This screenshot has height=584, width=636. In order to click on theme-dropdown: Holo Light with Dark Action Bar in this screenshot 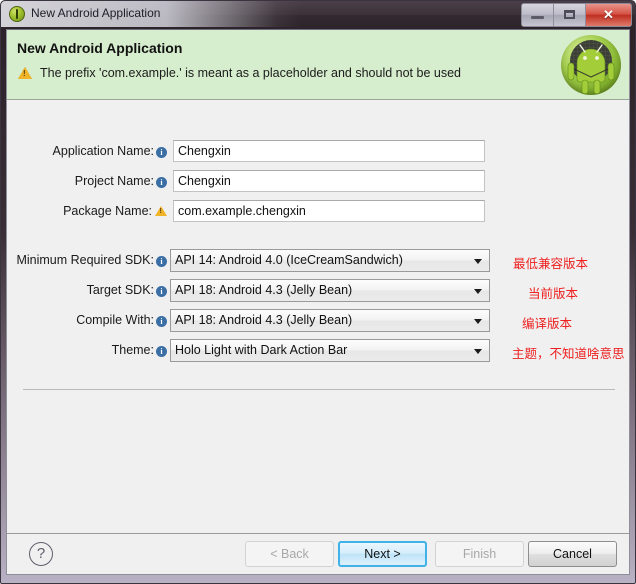, I will do `click(330, 350)`.